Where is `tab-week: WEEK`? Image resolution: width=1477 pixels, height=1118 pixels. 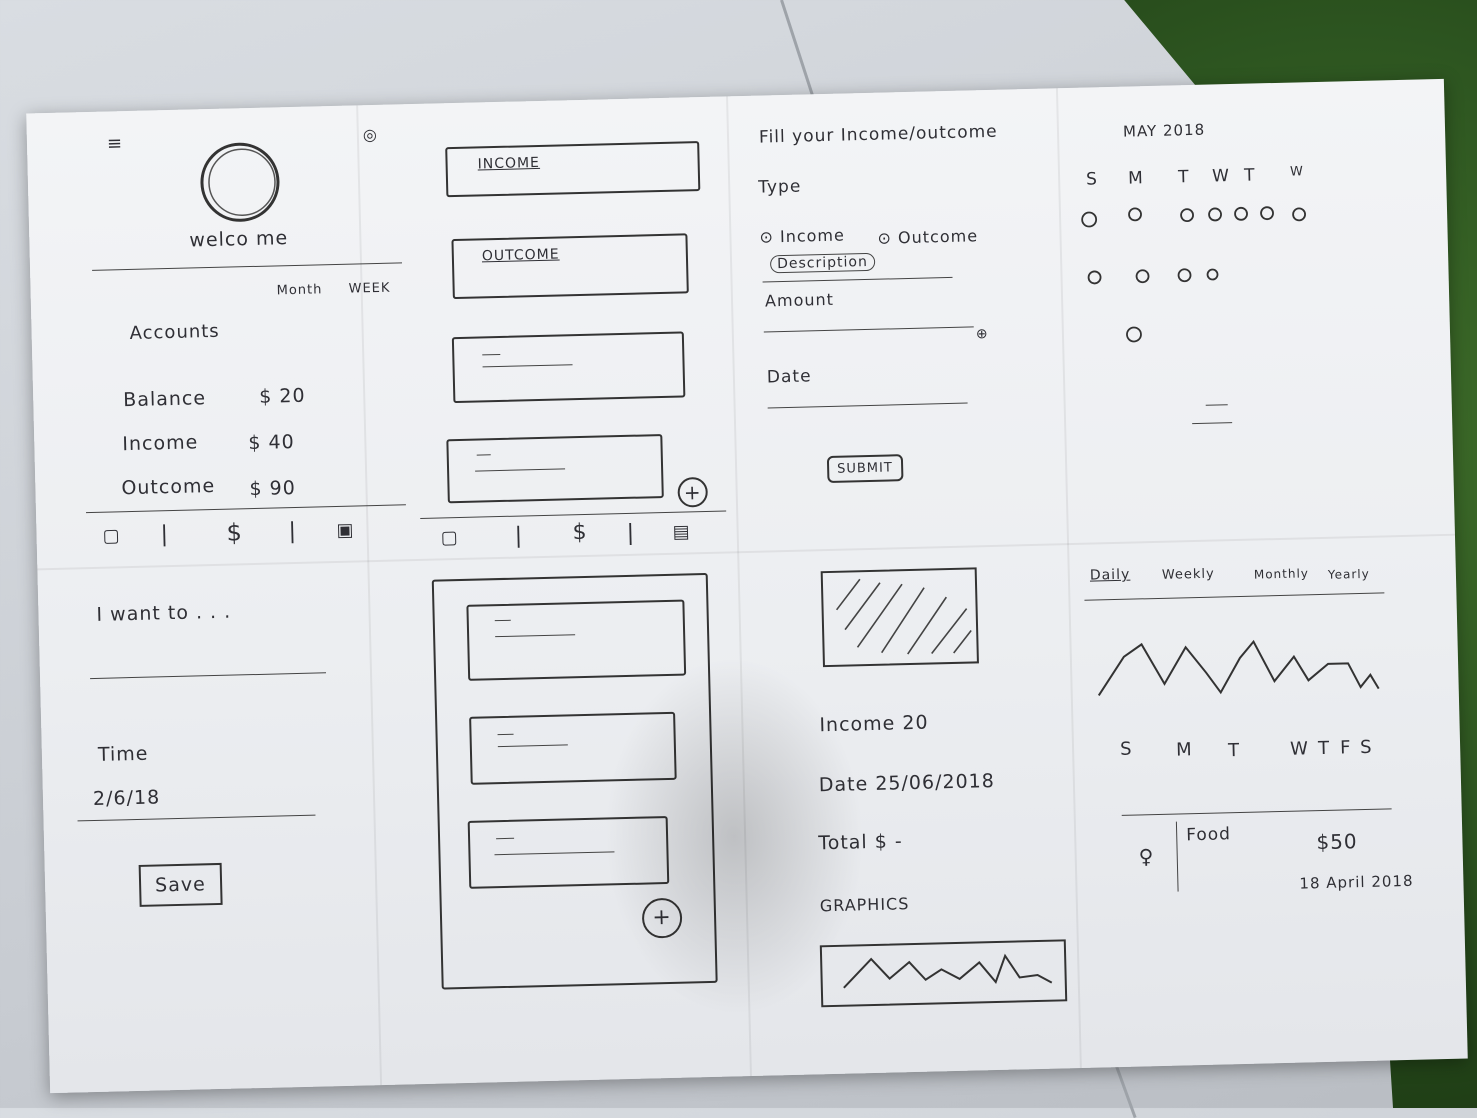
tab-week: WEEK is located at coordinates (369, 289).